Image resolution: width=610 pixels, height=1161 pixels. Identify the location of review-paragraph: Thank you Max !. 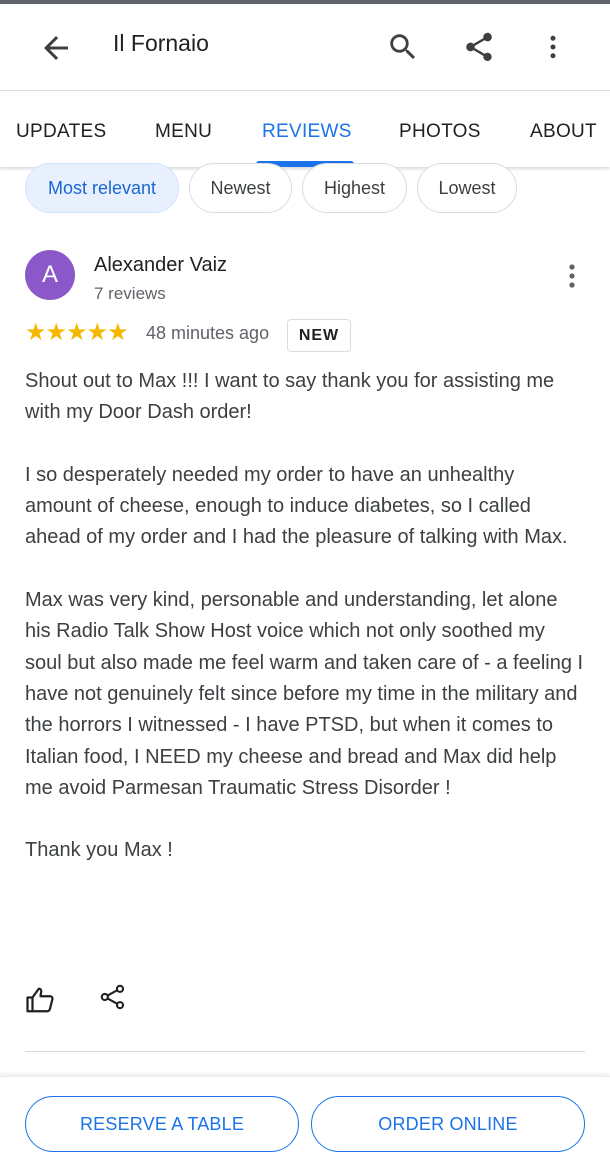
(99, 850).